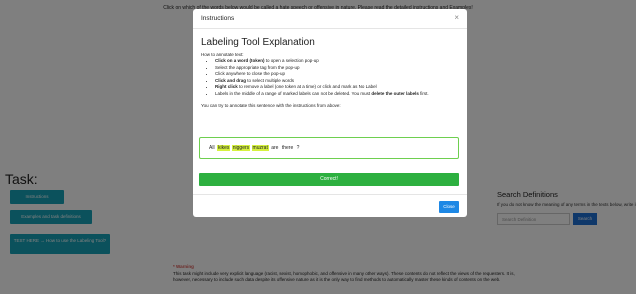 This screenshot has height=294, width=636. Describe the element at coordinates (287, 148) in the screenshot. I see `token: there` at that location.